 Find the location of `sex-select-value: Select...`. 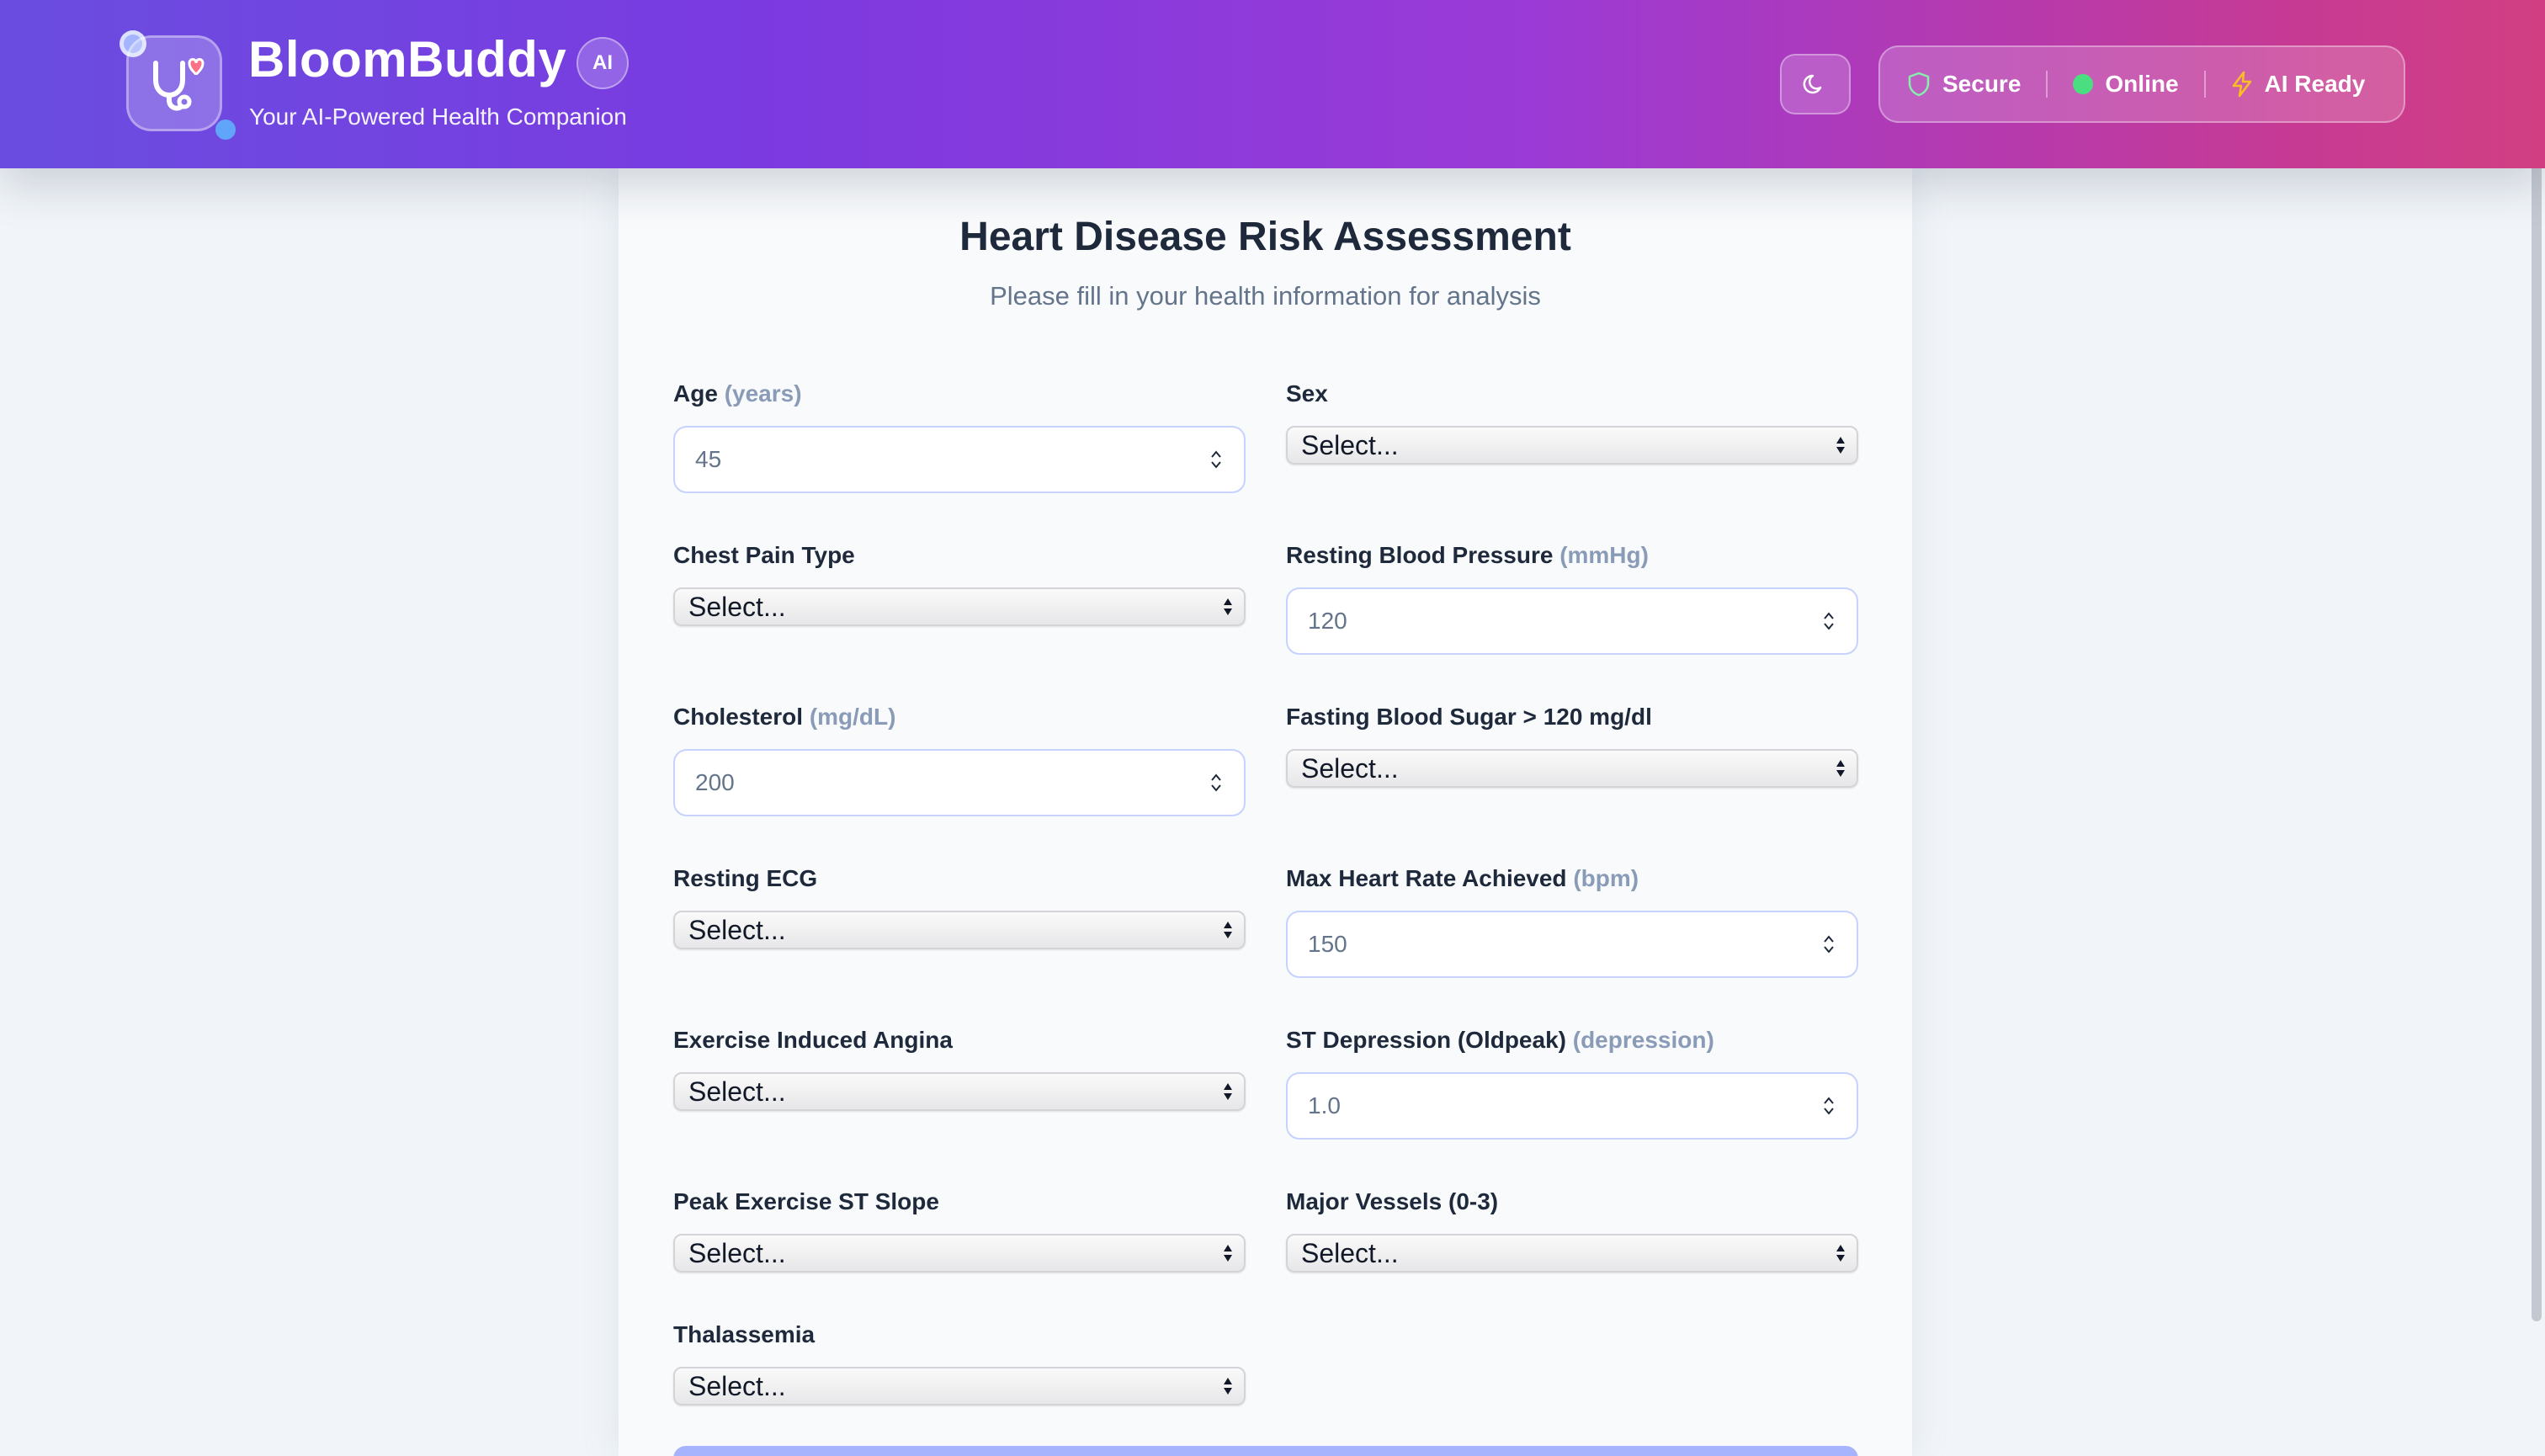

sex-select-value: Select... is located at coordinates (1350, 444).